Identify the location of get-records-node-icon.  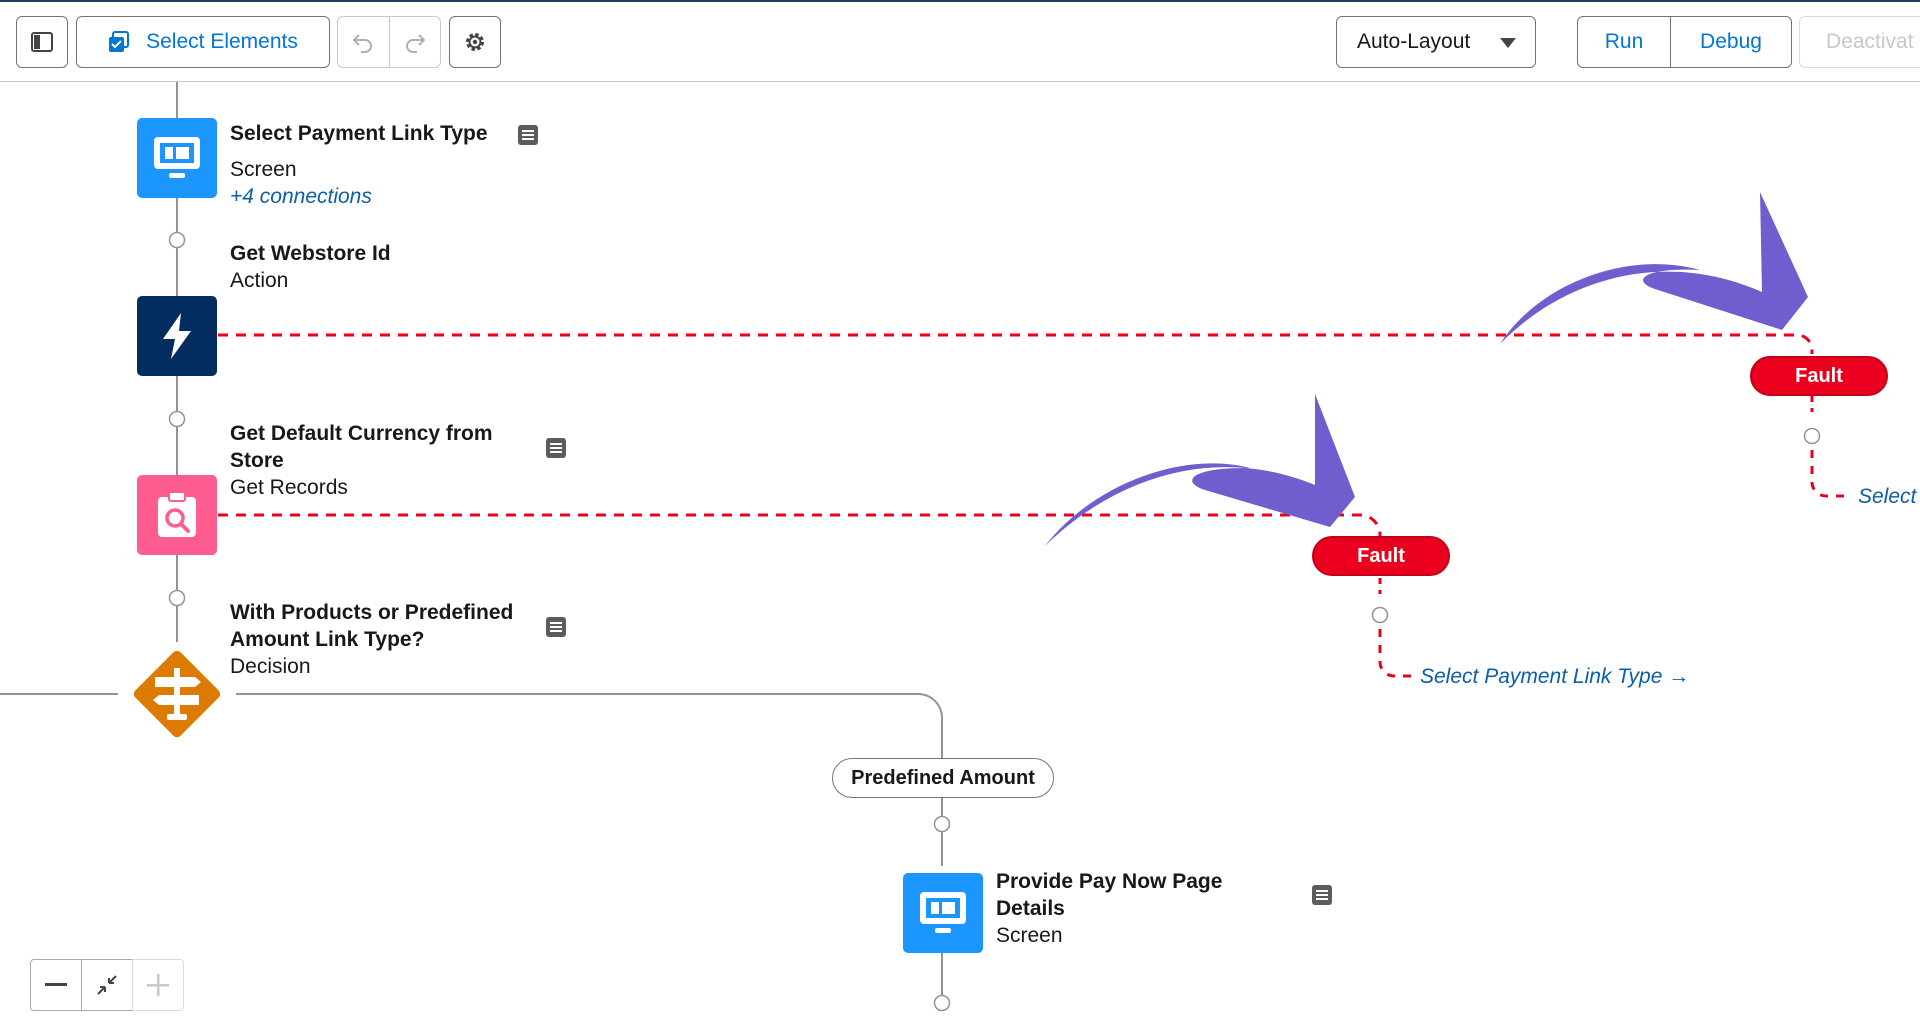
(177, 515).